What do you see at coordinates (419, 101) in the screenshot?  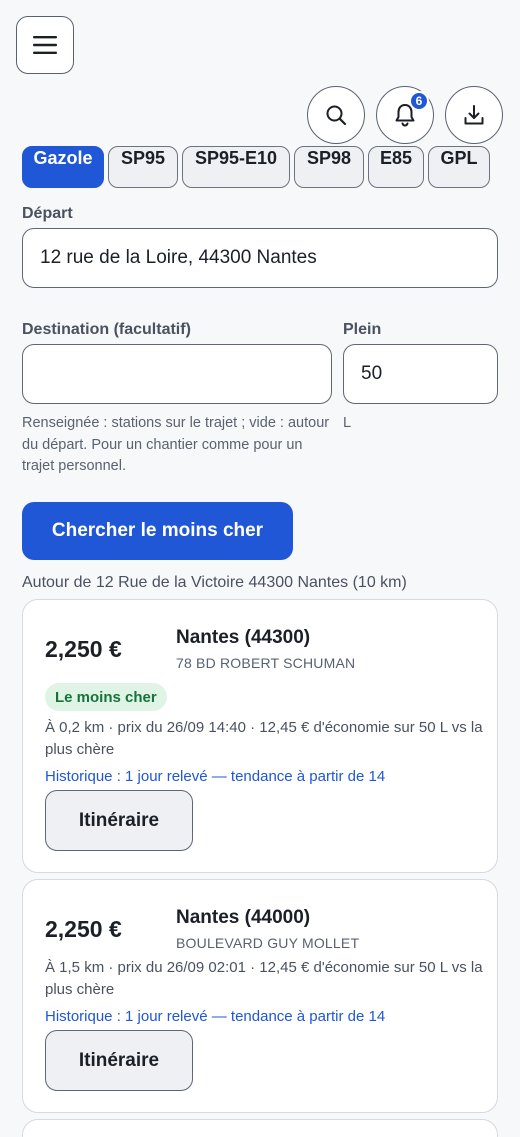 I see `notification-count-badge: 6` at bounding box center [419, 101].